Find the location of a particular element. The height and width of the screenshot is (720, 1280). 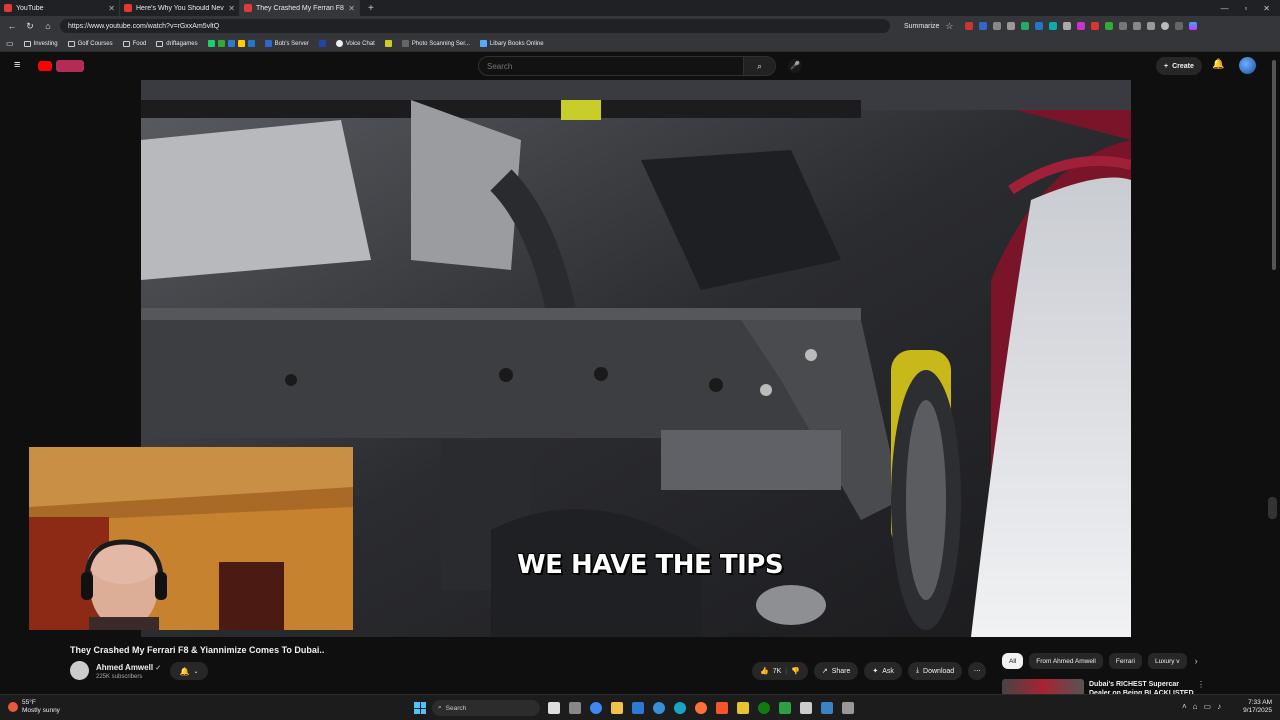

taskbar-clock: 7:33 AM 9/17/2025 is located at coordinates (1255, 707).